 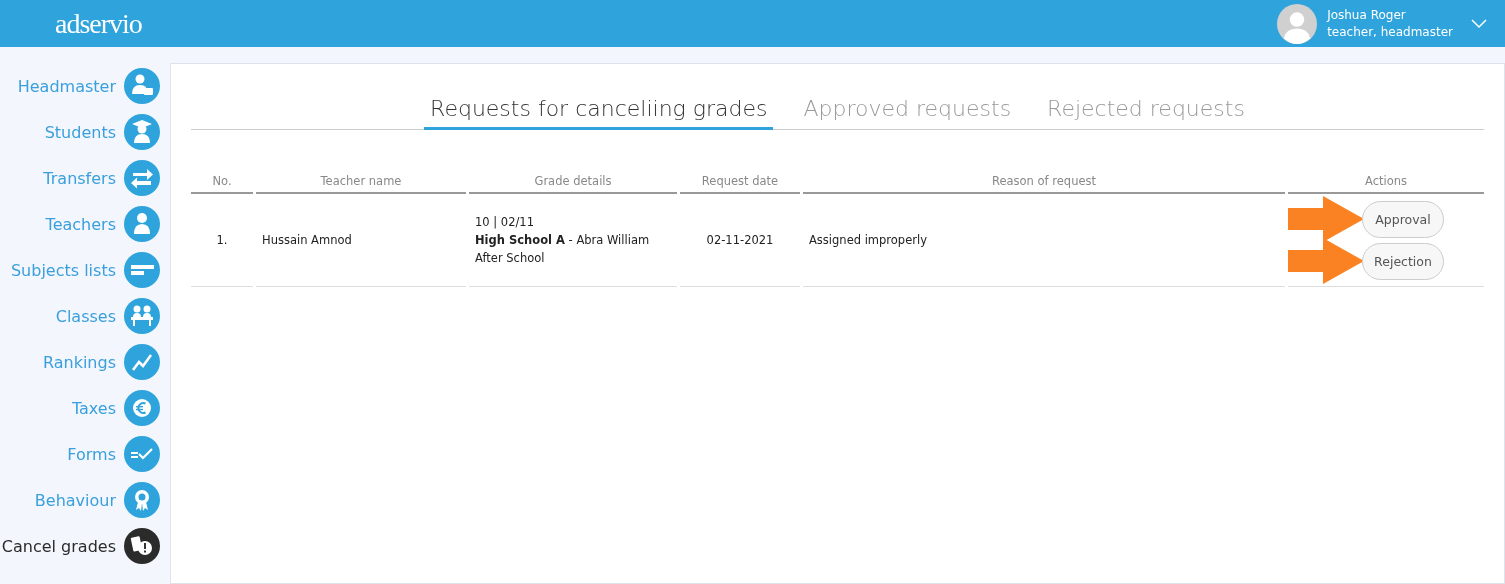 I want to click on person-icon, so click(x=142, y=224).